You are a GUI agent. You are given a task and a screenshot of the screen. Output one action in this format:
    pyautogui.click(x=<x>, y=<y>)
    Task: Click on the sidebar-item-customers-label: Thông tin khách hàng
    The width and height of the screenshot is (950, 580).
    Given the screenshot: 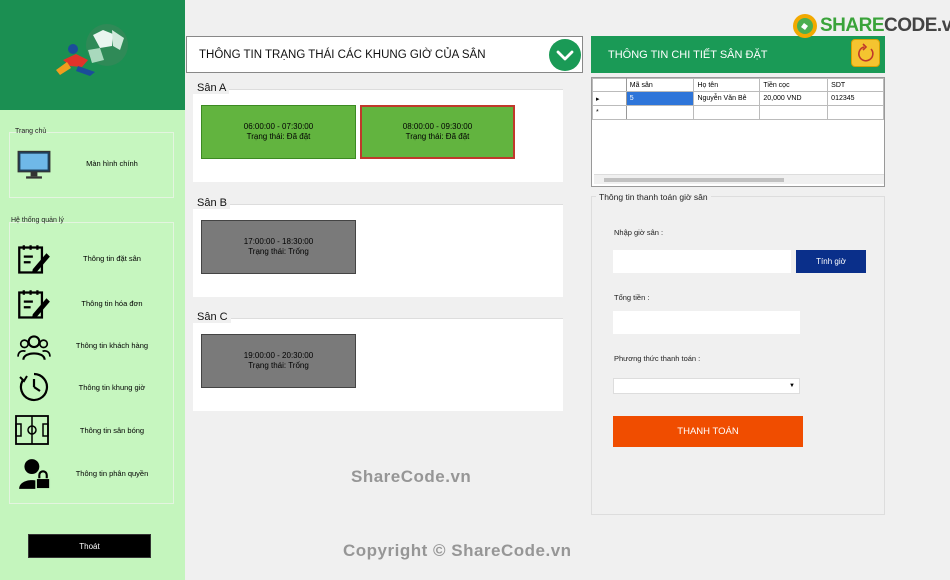 What is the action you would take?
    pyautogui.click(x=112, y=345)
    